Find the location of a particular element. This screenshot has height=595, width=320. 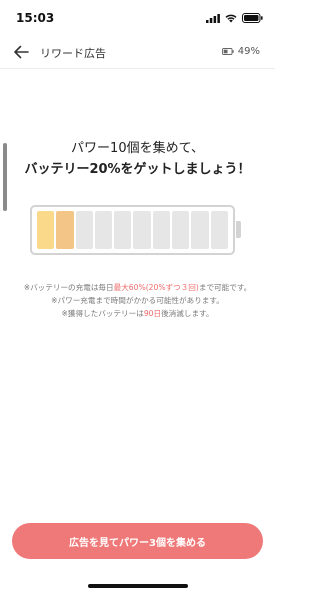

status-time: 15:03 is located at coordinates (35, 18).